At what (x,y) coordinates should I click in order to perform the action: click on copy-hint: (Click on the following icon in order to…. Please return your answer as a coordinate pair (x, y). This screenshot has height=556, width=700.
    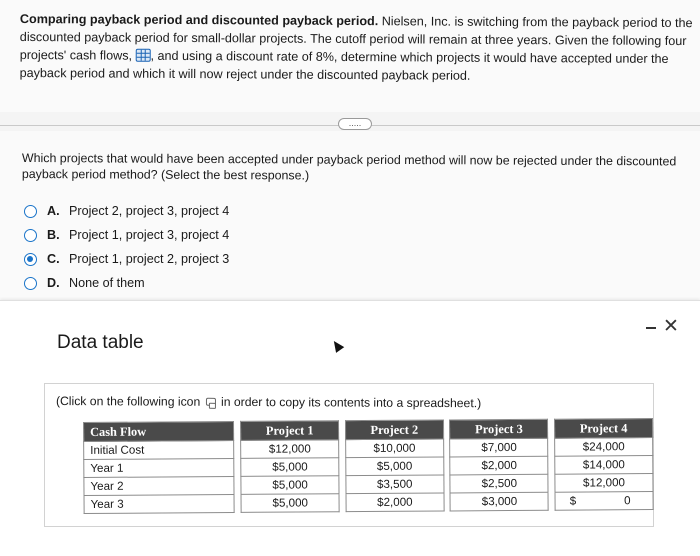
    Looking at the image, I should click on (268, 402).